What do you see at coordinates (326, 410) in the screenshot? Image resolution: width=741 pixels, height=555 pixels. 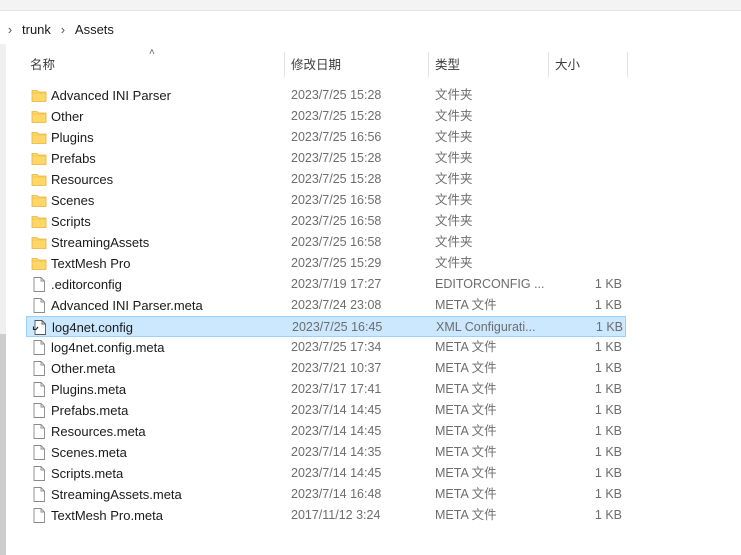 I see `file-row: Prefabs.meta 2023/7/14 14:45 META 文件 1 KB` at bounding box center [326, 410].